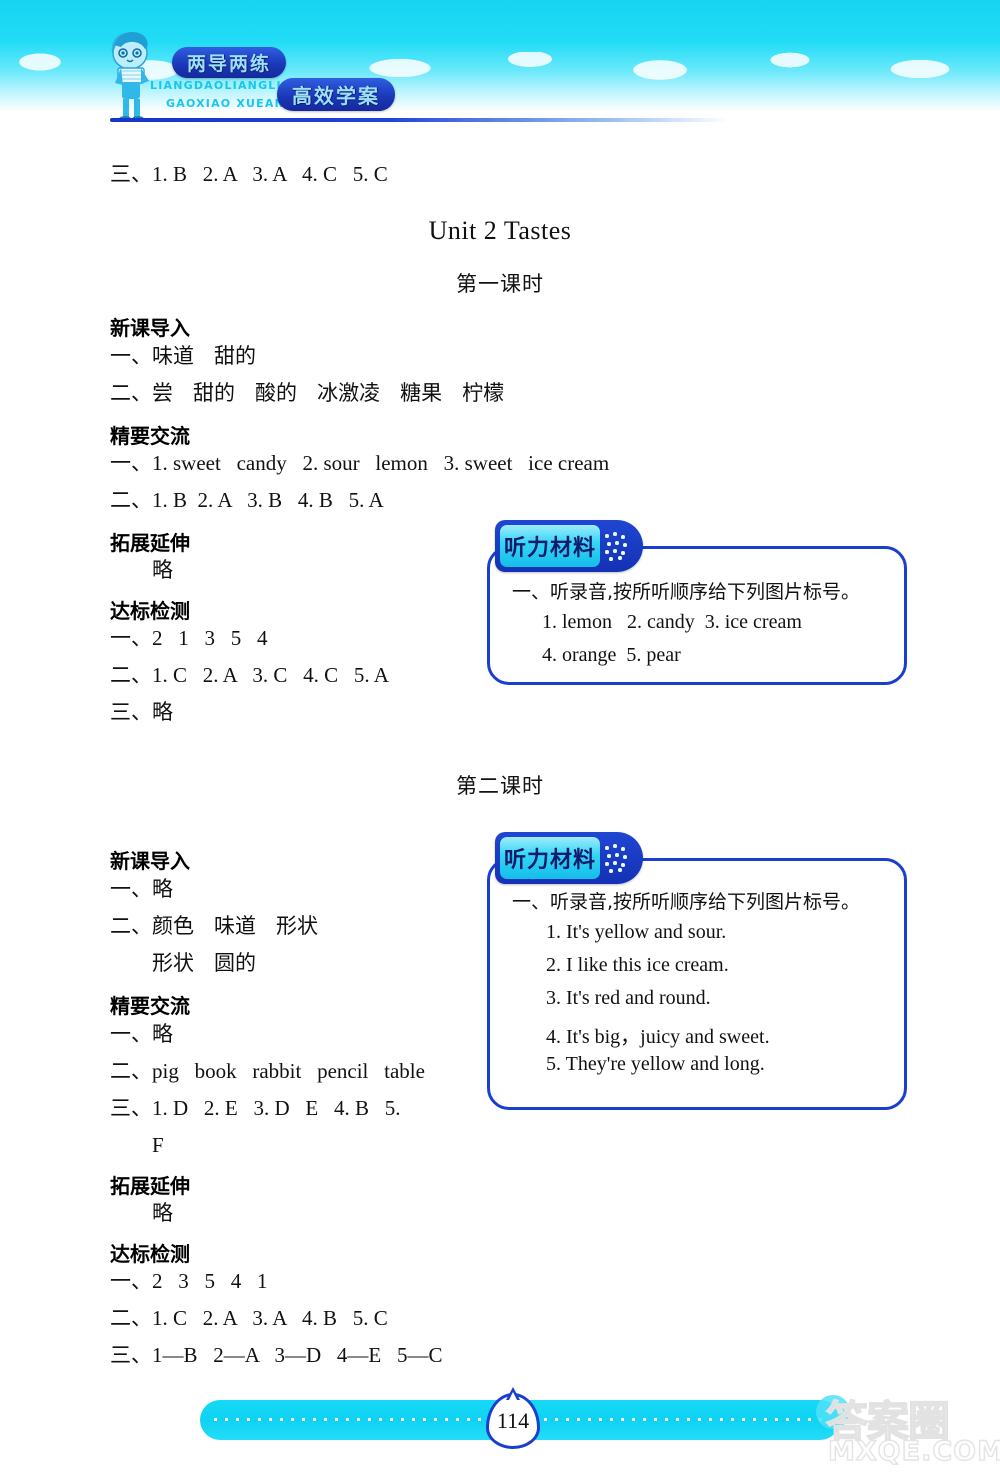  What do you see at coordinates (189, 638) in the screenshot?
I see `lesson1-test-line-1: 一、2 1 3 5 4` at bounding box center [189, 638].